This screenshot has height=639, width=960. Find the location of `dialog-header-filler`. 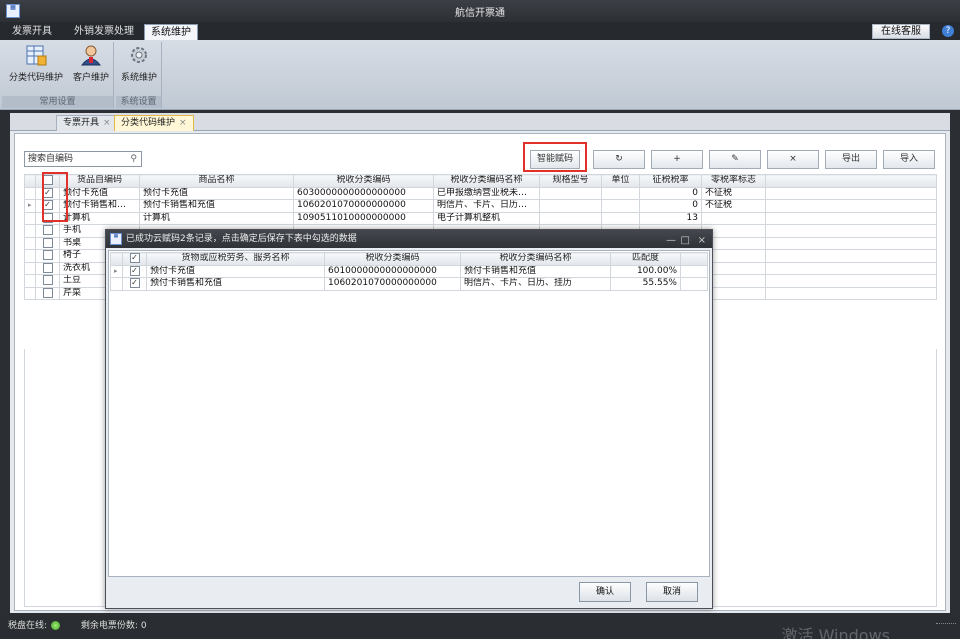

dialog-header-filler is located at coordinates (694, 259).